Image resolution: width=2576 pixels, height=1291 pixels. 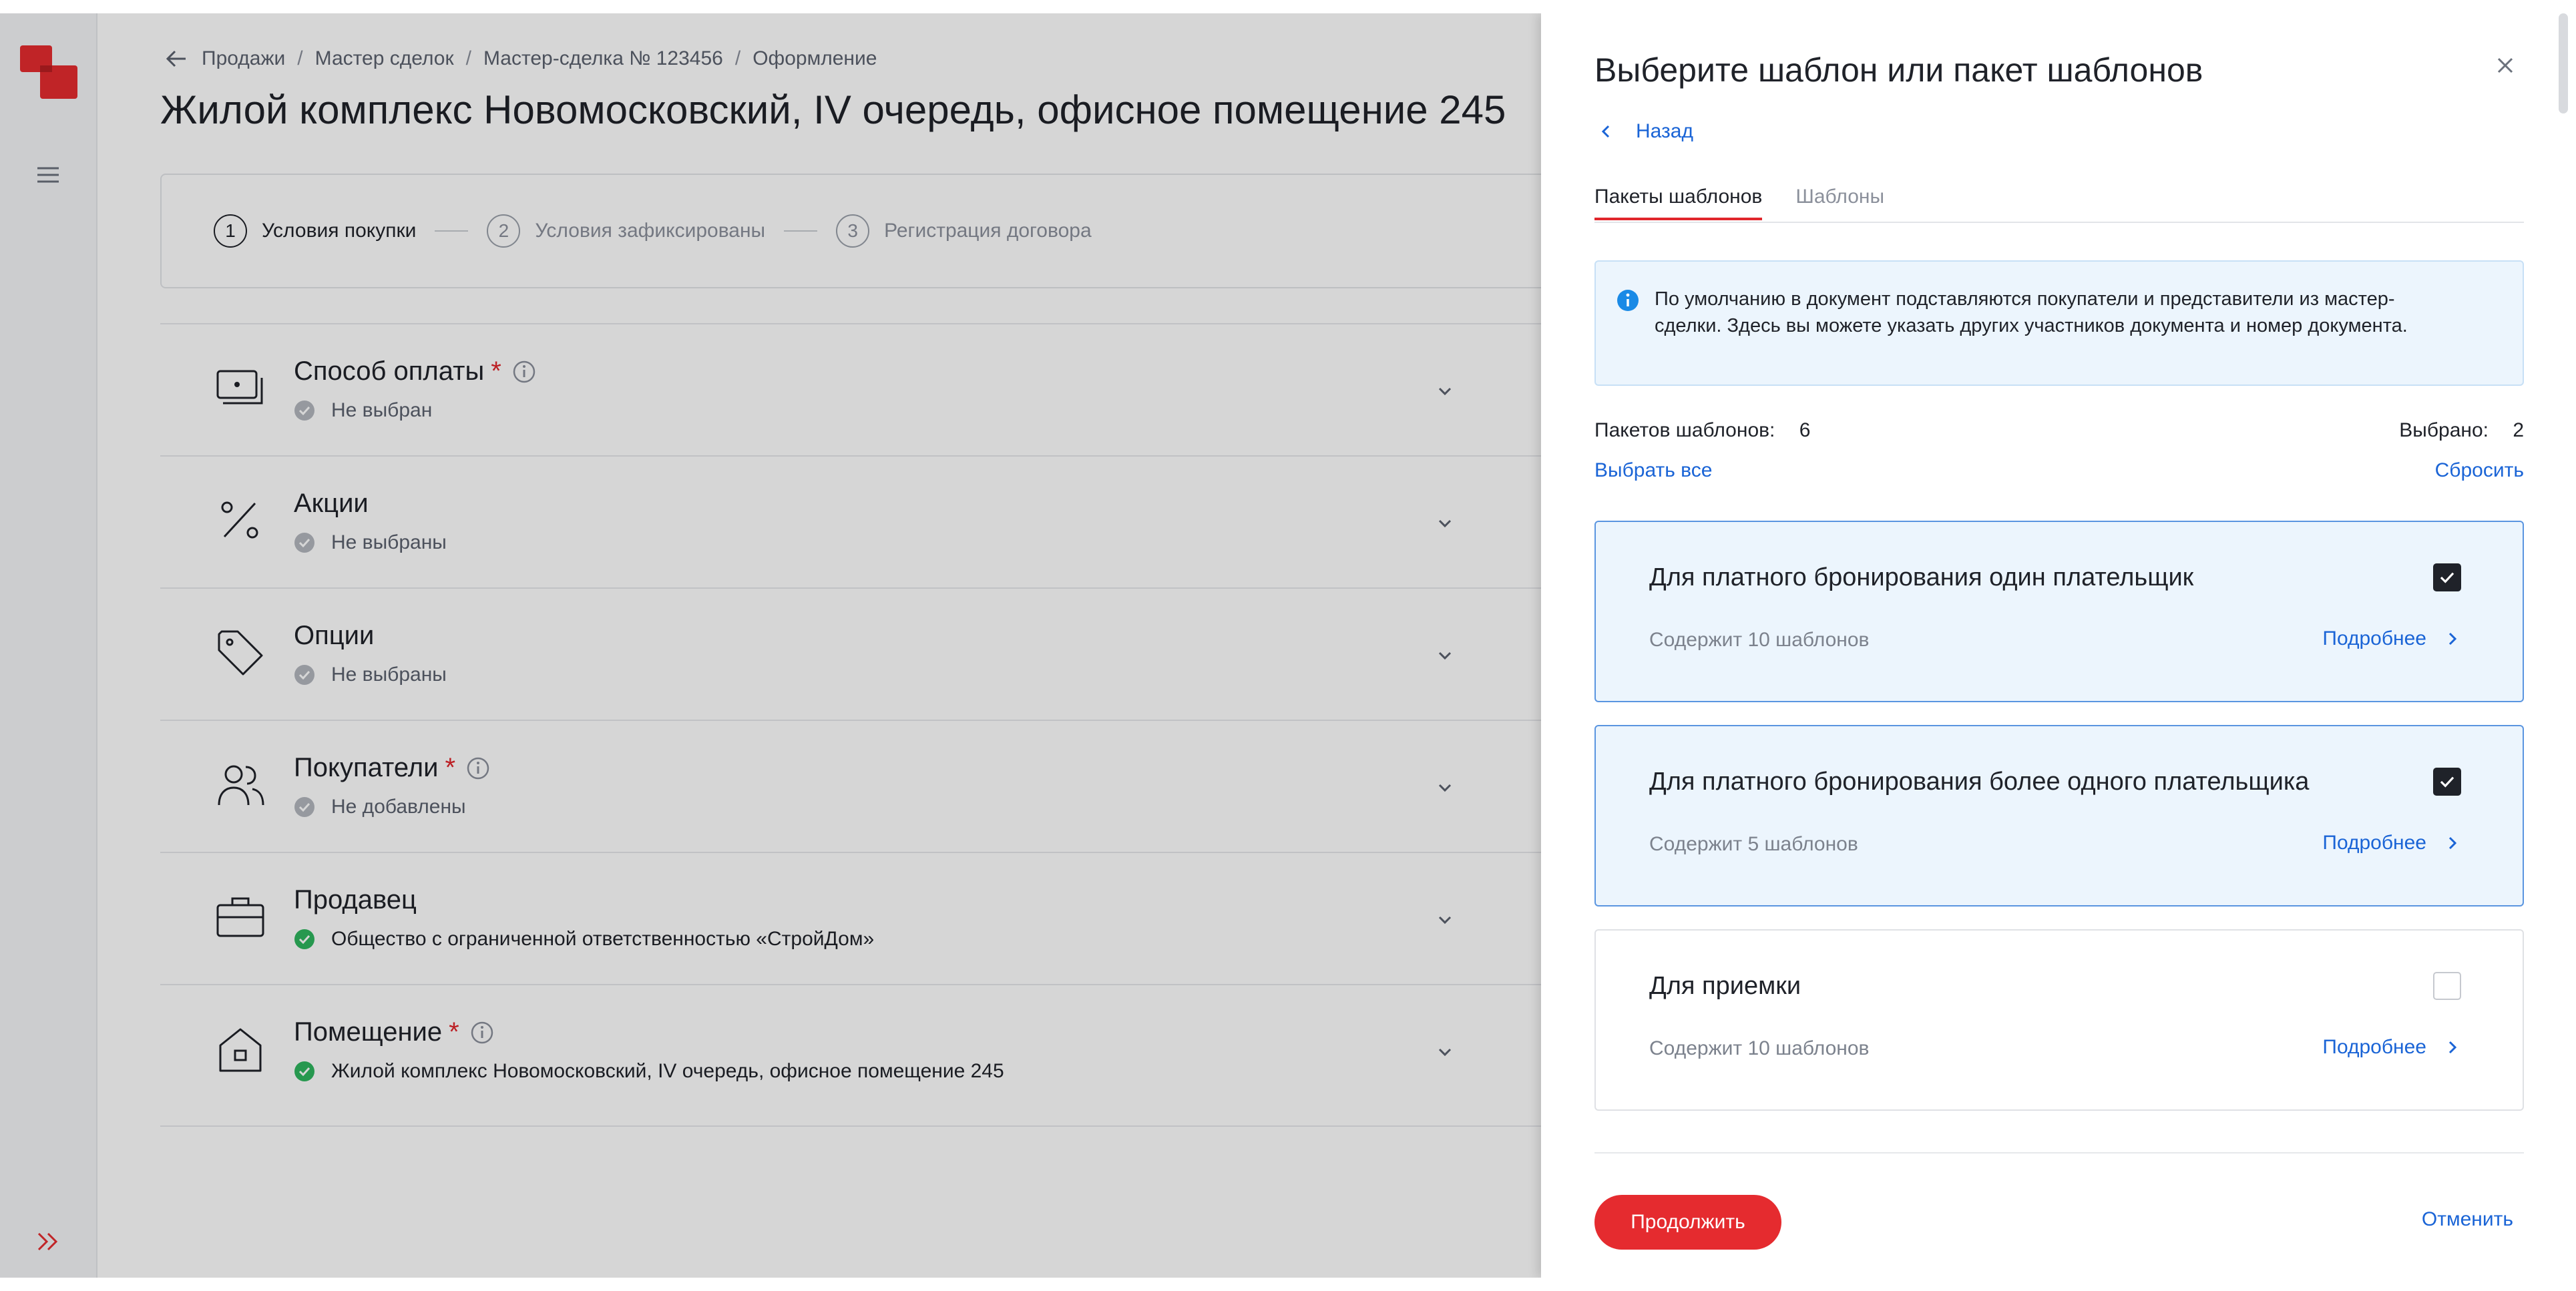 I want to click on back-link: Назад, so click(x=1643, y=131).